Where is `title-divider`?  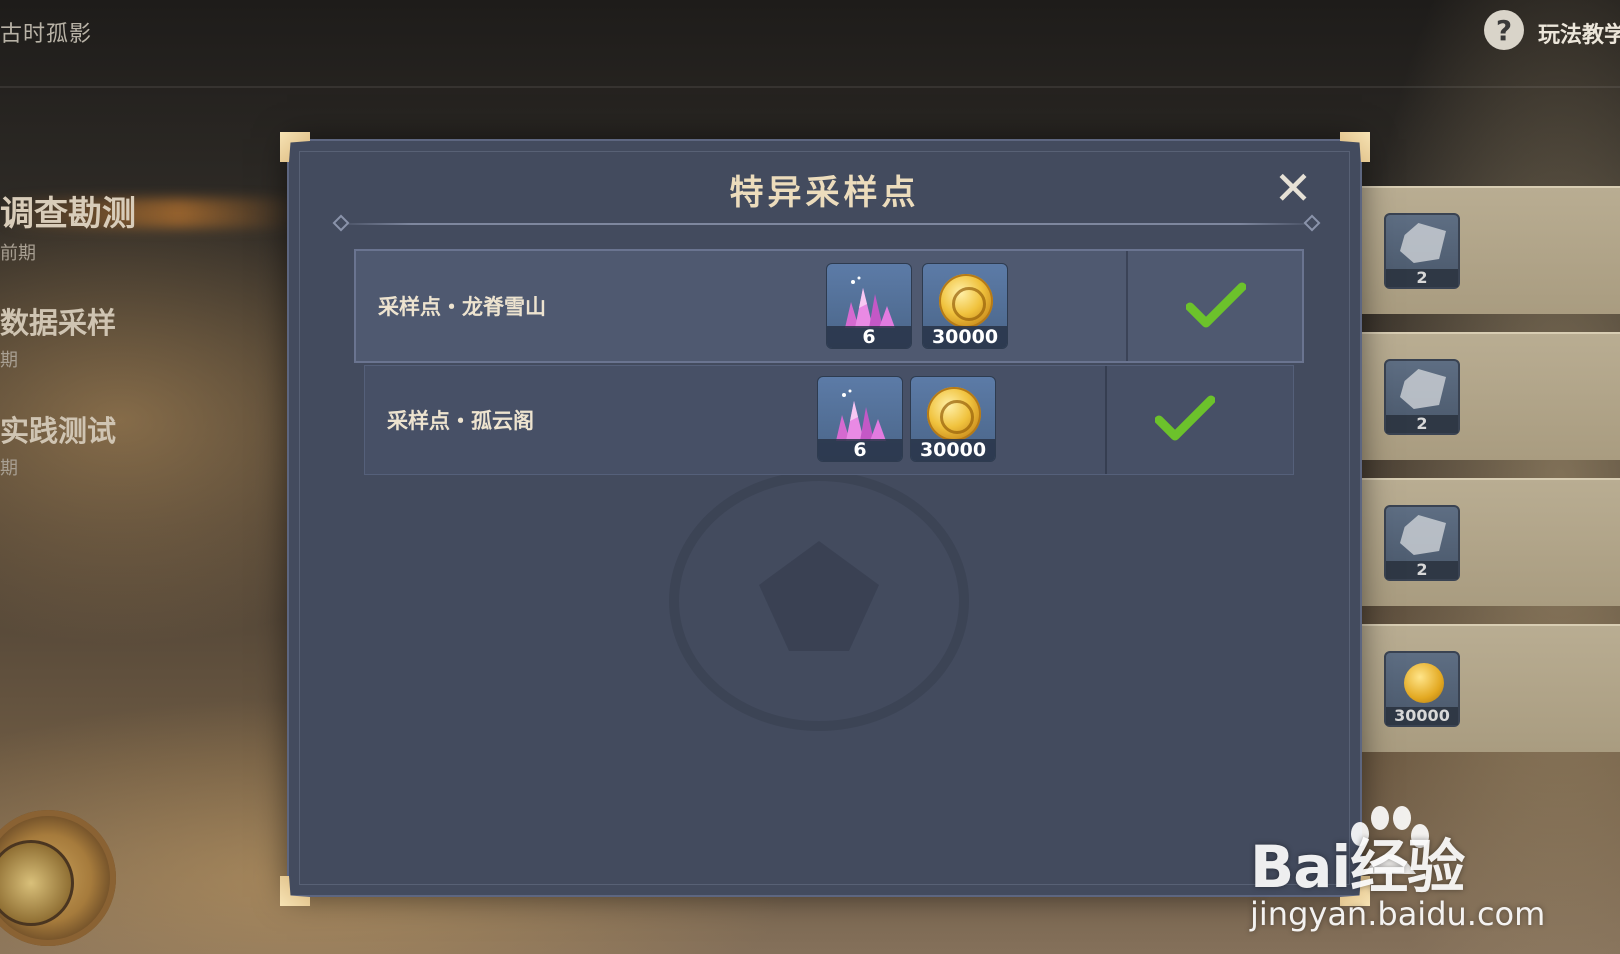
title-divider is located at coordinates (825, 224).